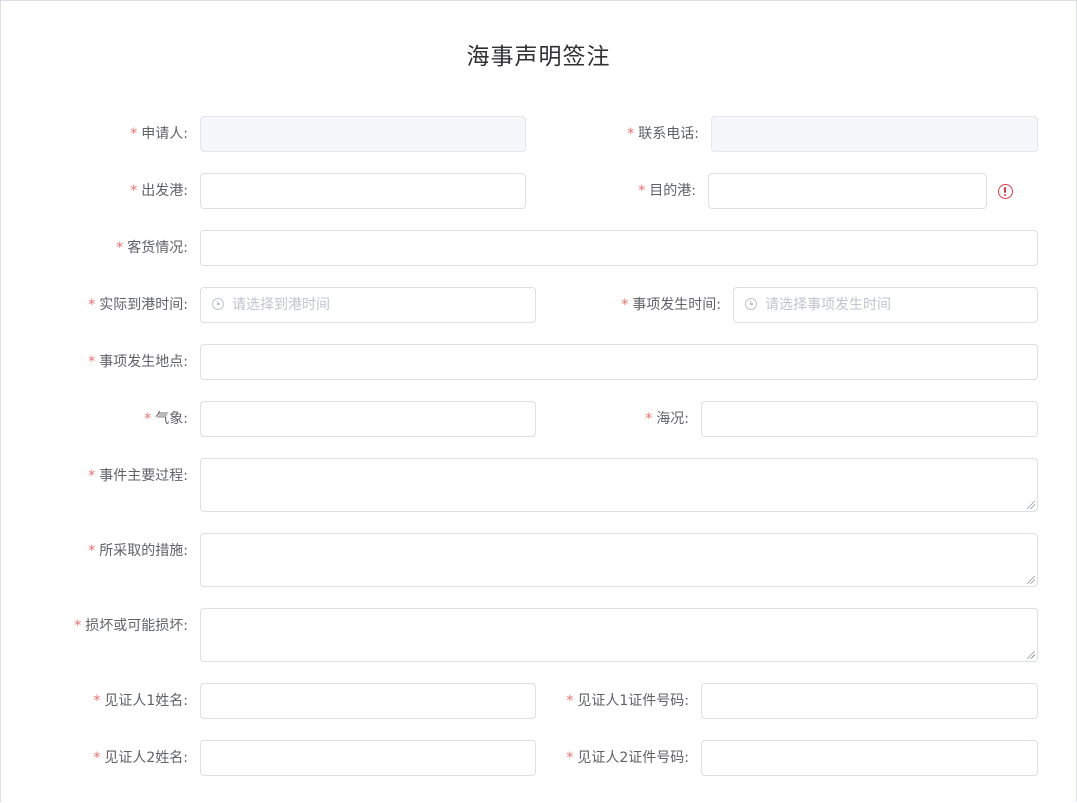 The image size is (1077, 803). I want to click on measures-textarea, so click(619, 560).